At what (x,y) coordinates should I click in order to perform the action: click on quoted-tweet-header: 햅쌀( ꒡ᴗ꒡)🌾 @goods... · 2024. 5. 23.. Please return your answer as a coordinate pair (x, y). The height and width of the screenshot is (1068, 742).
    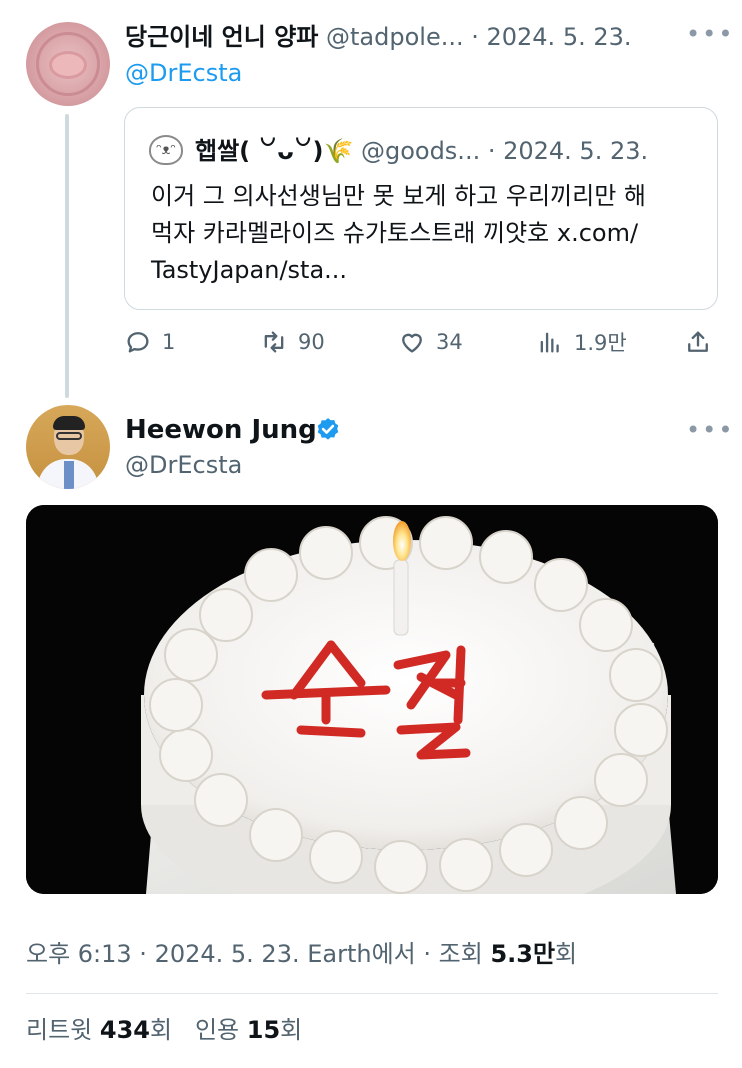
    Looking at the image, I should click on (421, 151).